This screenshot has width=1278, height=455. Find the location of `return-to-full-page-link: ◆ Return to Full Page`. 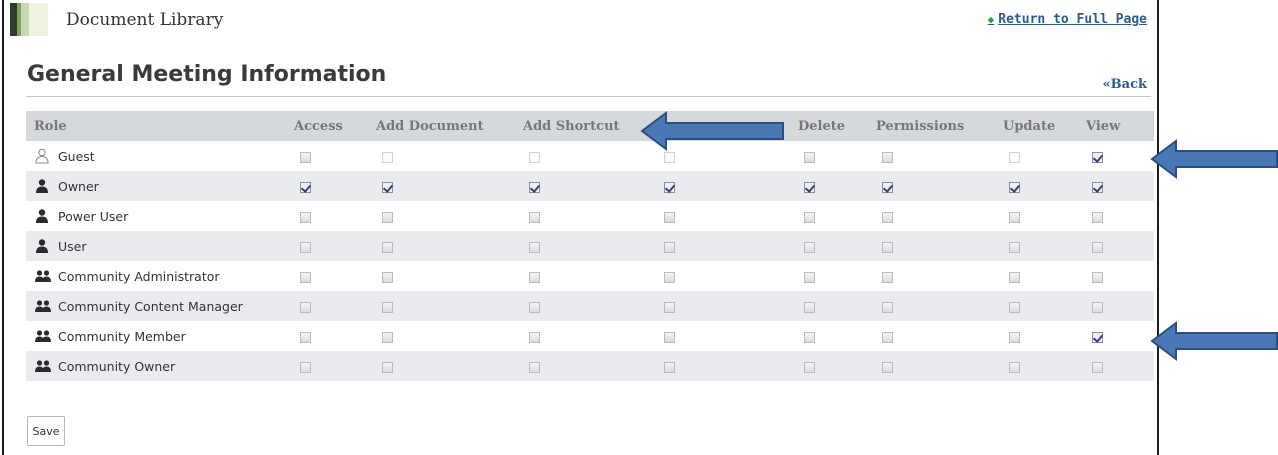

return-to-full-page-link: ◆ Return to Full Page is located at coordinates (1067, 19).